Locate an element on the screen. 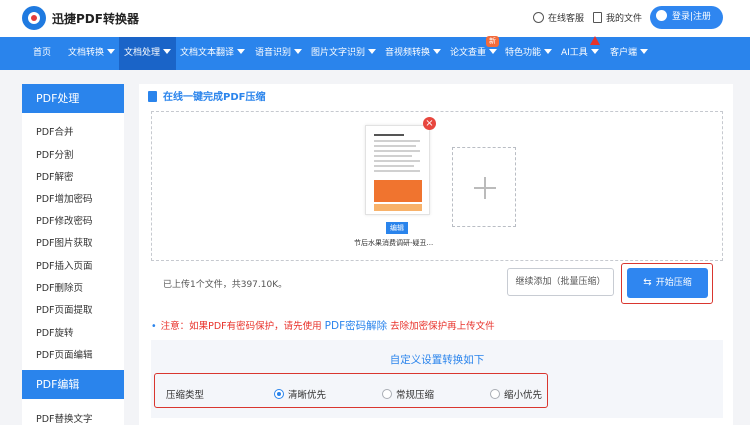  sidebar-item-pdf-page-edit: PDF页面编辑 is located at coordinates (64, 354).